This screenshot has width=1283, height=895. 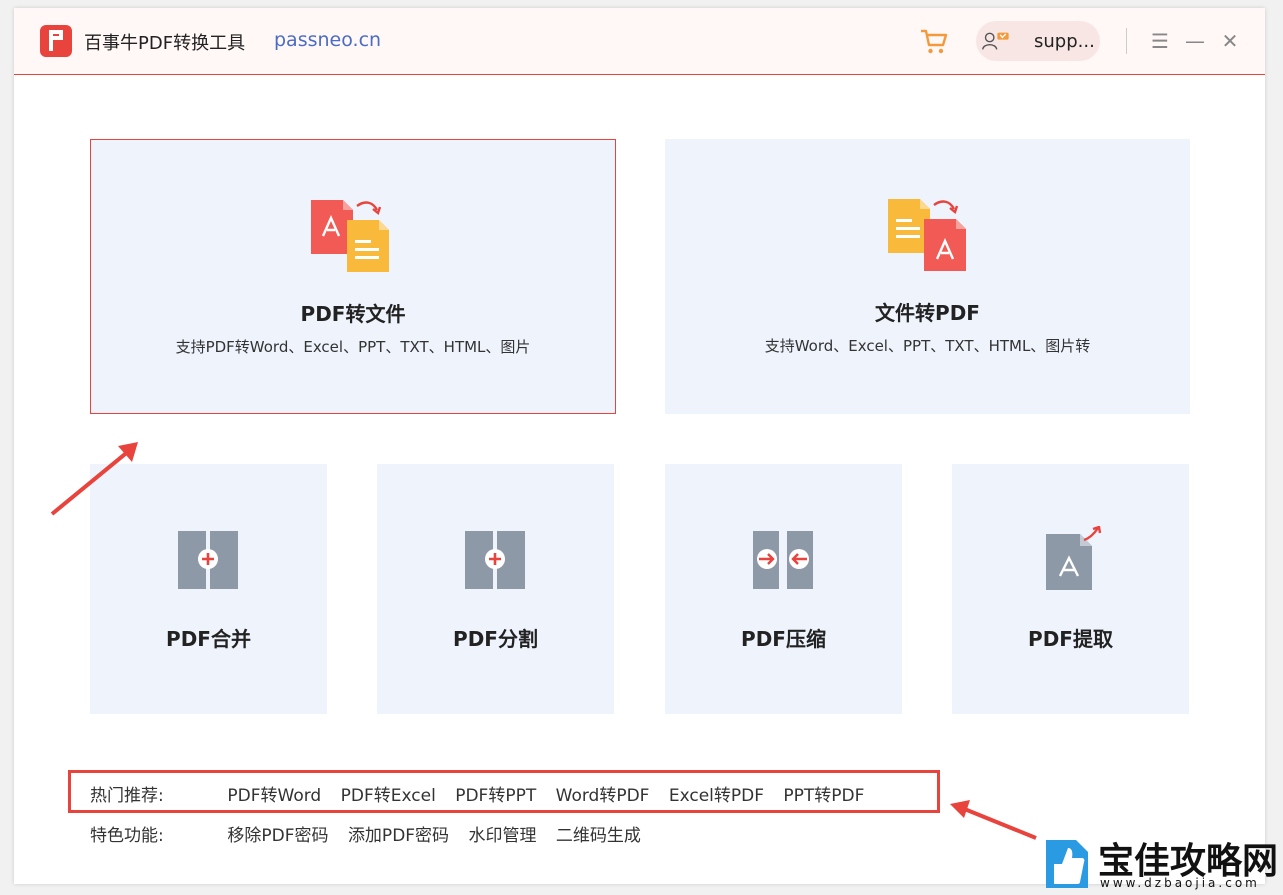 What do you see at coordinates (274, 793) in the screenshot?
I see `hot-link: PDF转Word` at bounding box center [274, 793].